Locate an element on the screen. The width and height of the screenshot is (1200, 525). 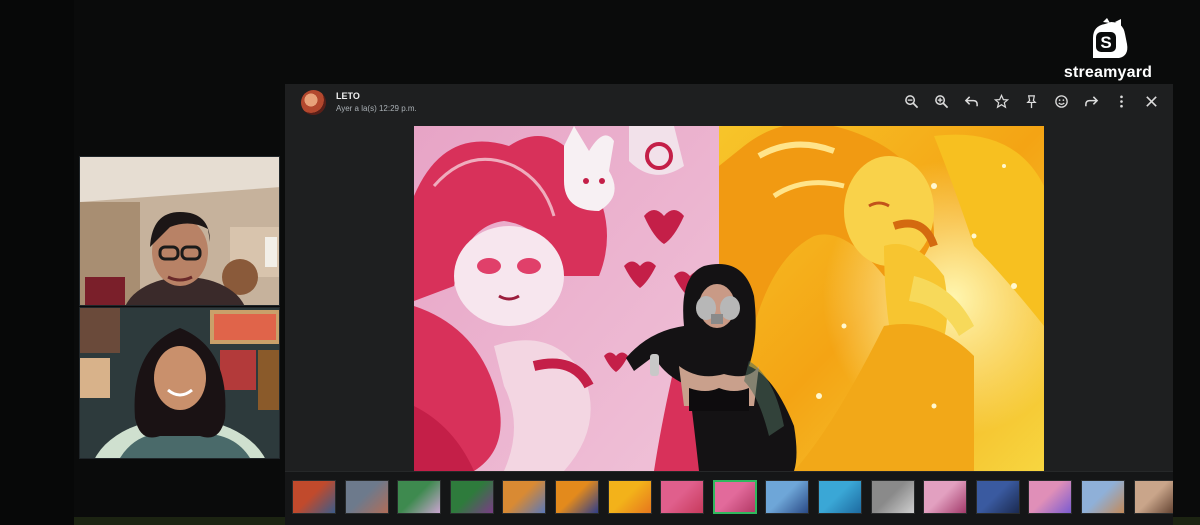
pin-icon is located at coordinates (1031, 102).